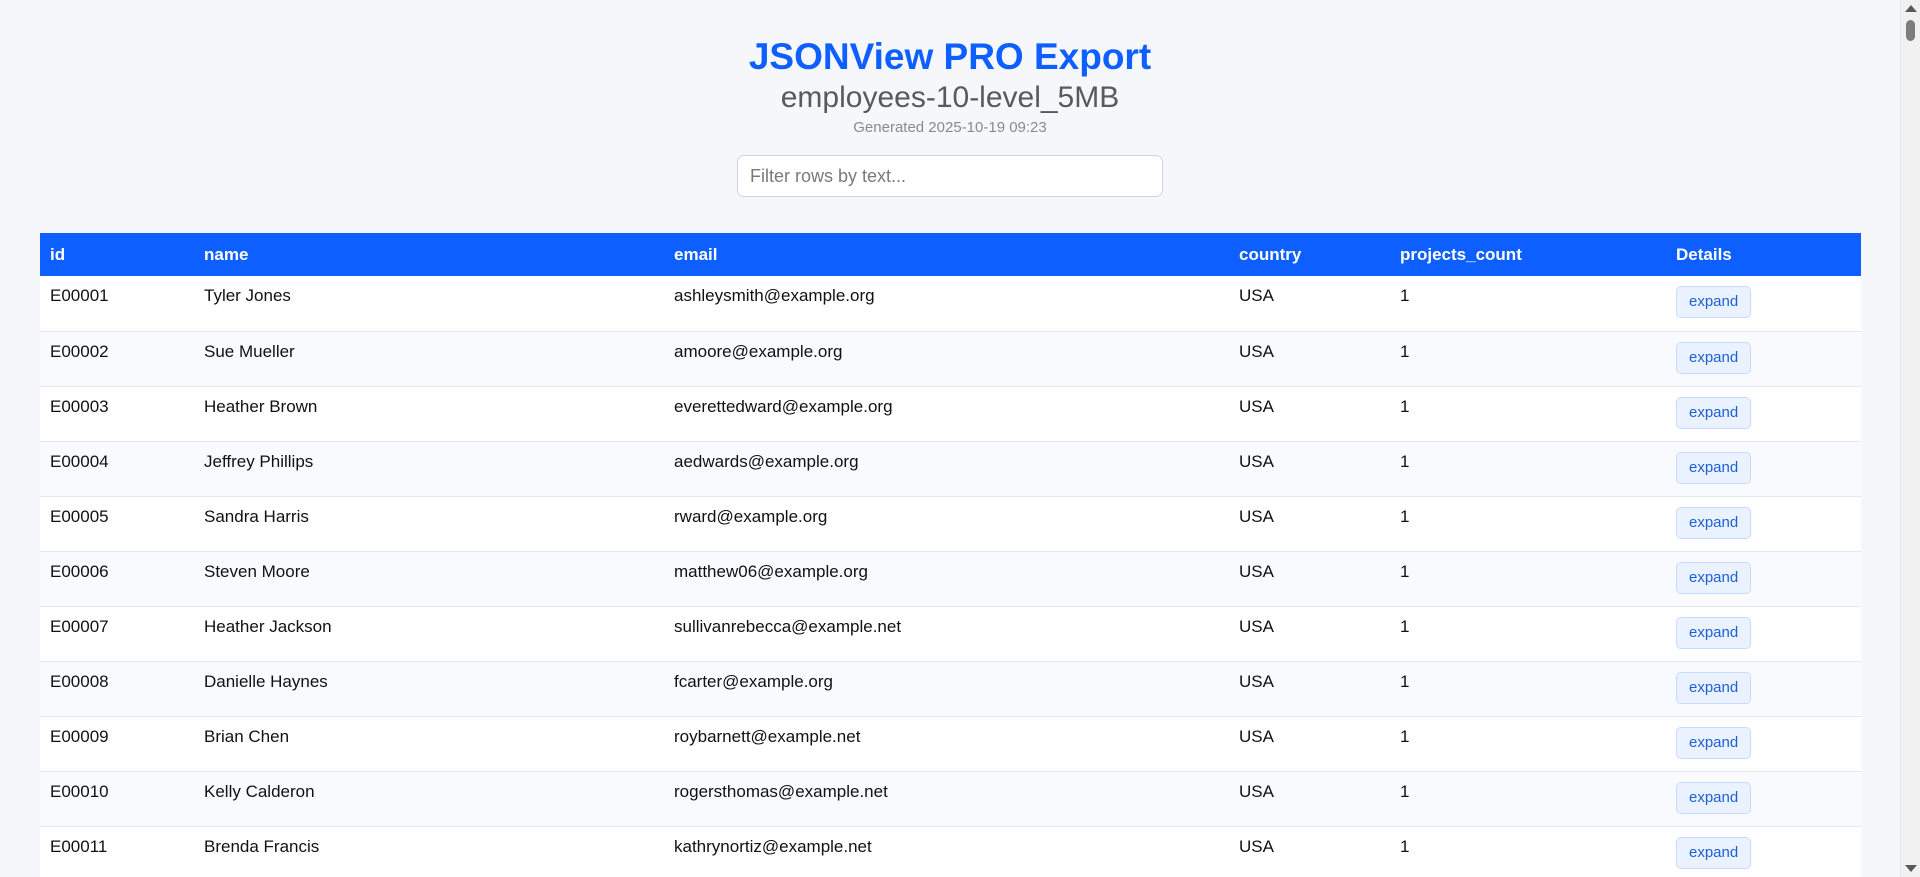  What do you see at coordinates (429, 304) in the screenshot?
I see `cell-name: Tyler Jones` at bounding box center [429, 304].